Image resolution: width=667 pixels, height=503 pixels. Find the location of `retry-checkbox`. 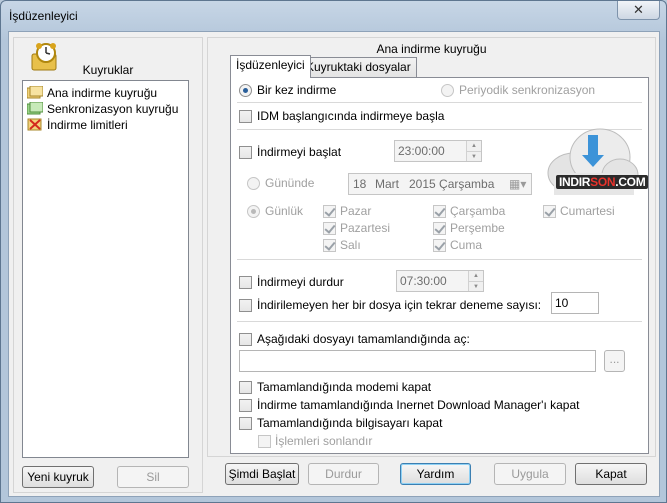

retry-checkbox is located at coordinates (245, 305).